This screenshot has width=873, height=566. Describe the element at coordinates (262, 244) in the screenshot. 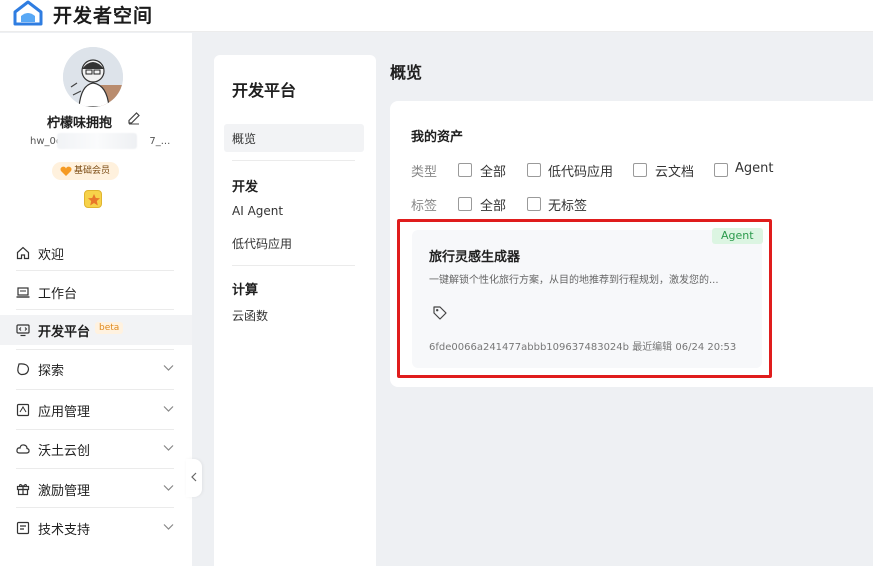

I see `subnav-item-label: 低代码应用` at that location.